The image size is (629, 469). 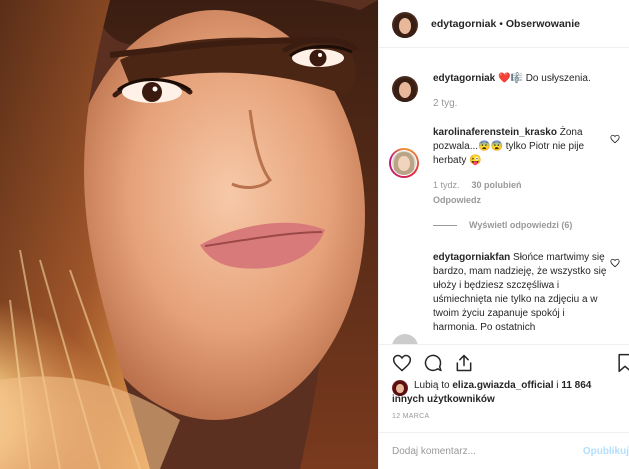 I want to click on action-bar, so click(x=504, y=361).